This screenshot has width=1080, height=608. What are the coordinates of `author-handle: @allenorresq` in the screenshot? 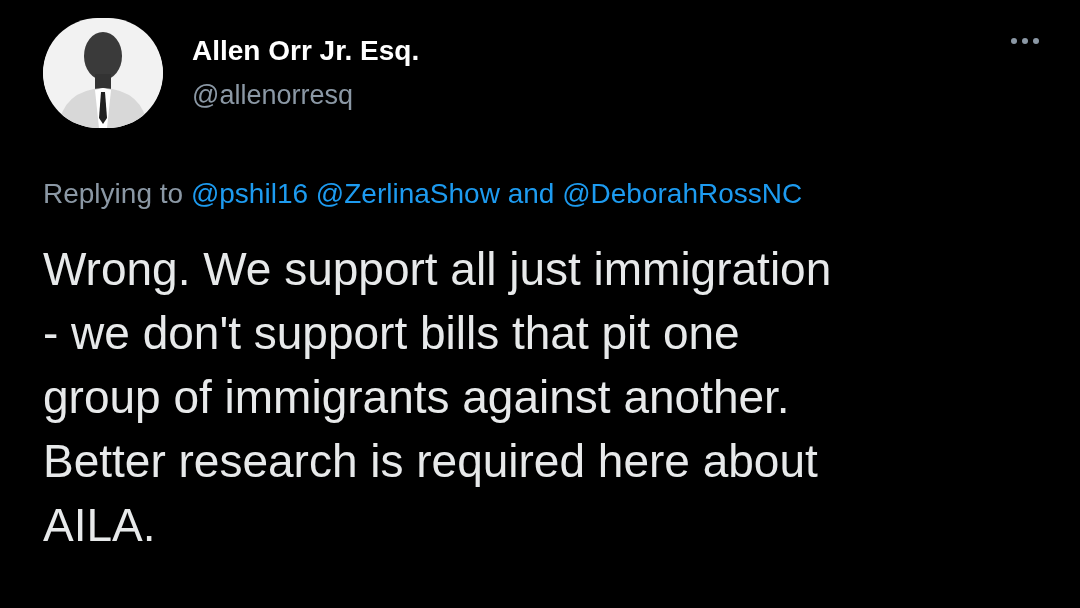 It's located at (306, 95).